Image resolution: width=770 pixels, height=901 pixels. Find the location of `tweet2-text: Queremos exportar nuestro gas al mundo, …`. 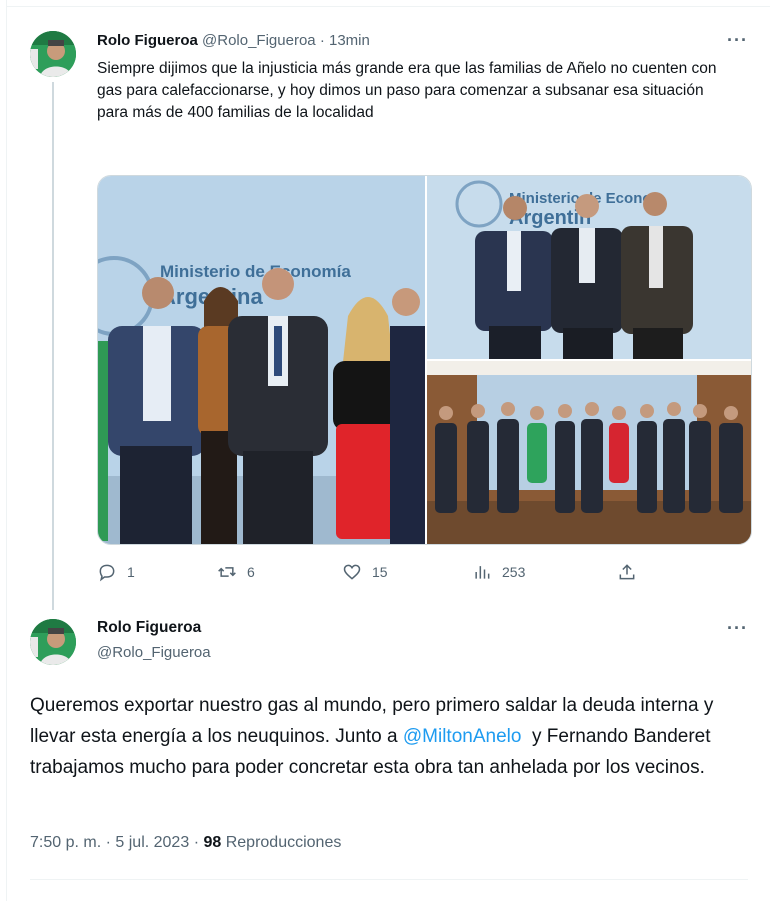

tweet2-text: Queremos exportar nuestro gas al mundo, … is located at coordinates (386, 736).